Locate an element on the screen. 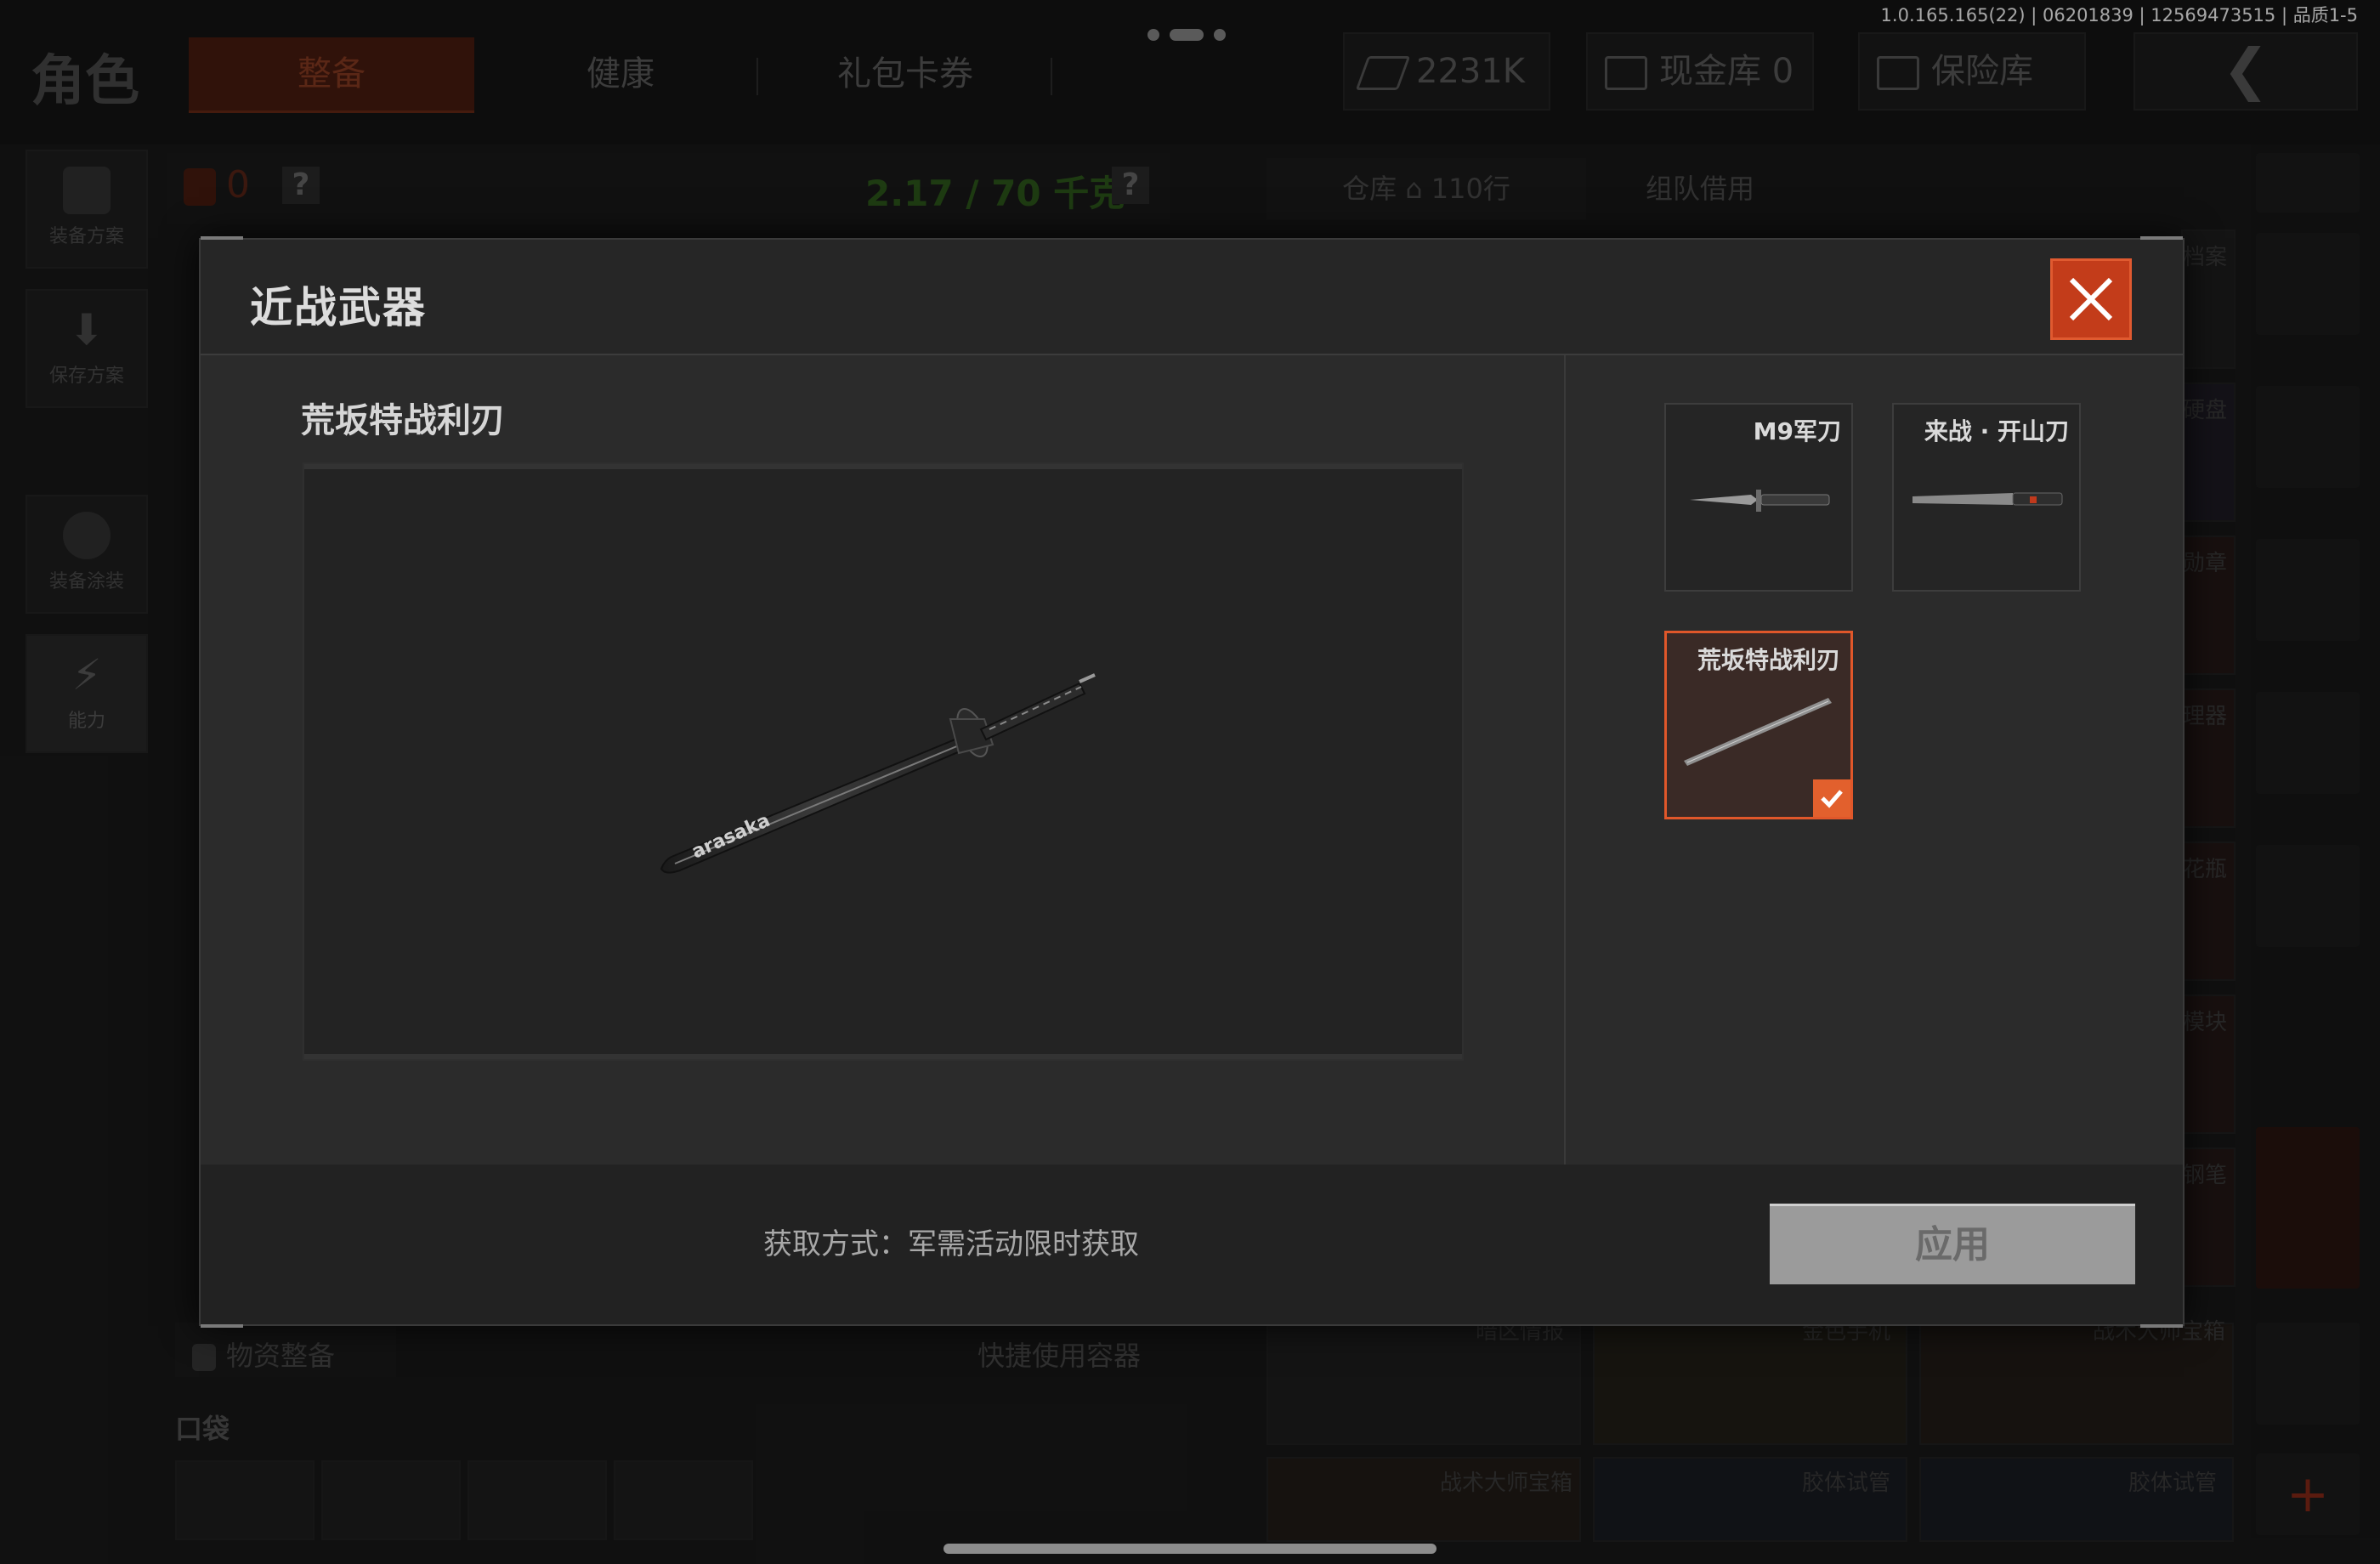 This screenshot has width=2380, height=1564. weapon-card-selected: 荒坂特战利刃 is located at coordinates (1758, 725).